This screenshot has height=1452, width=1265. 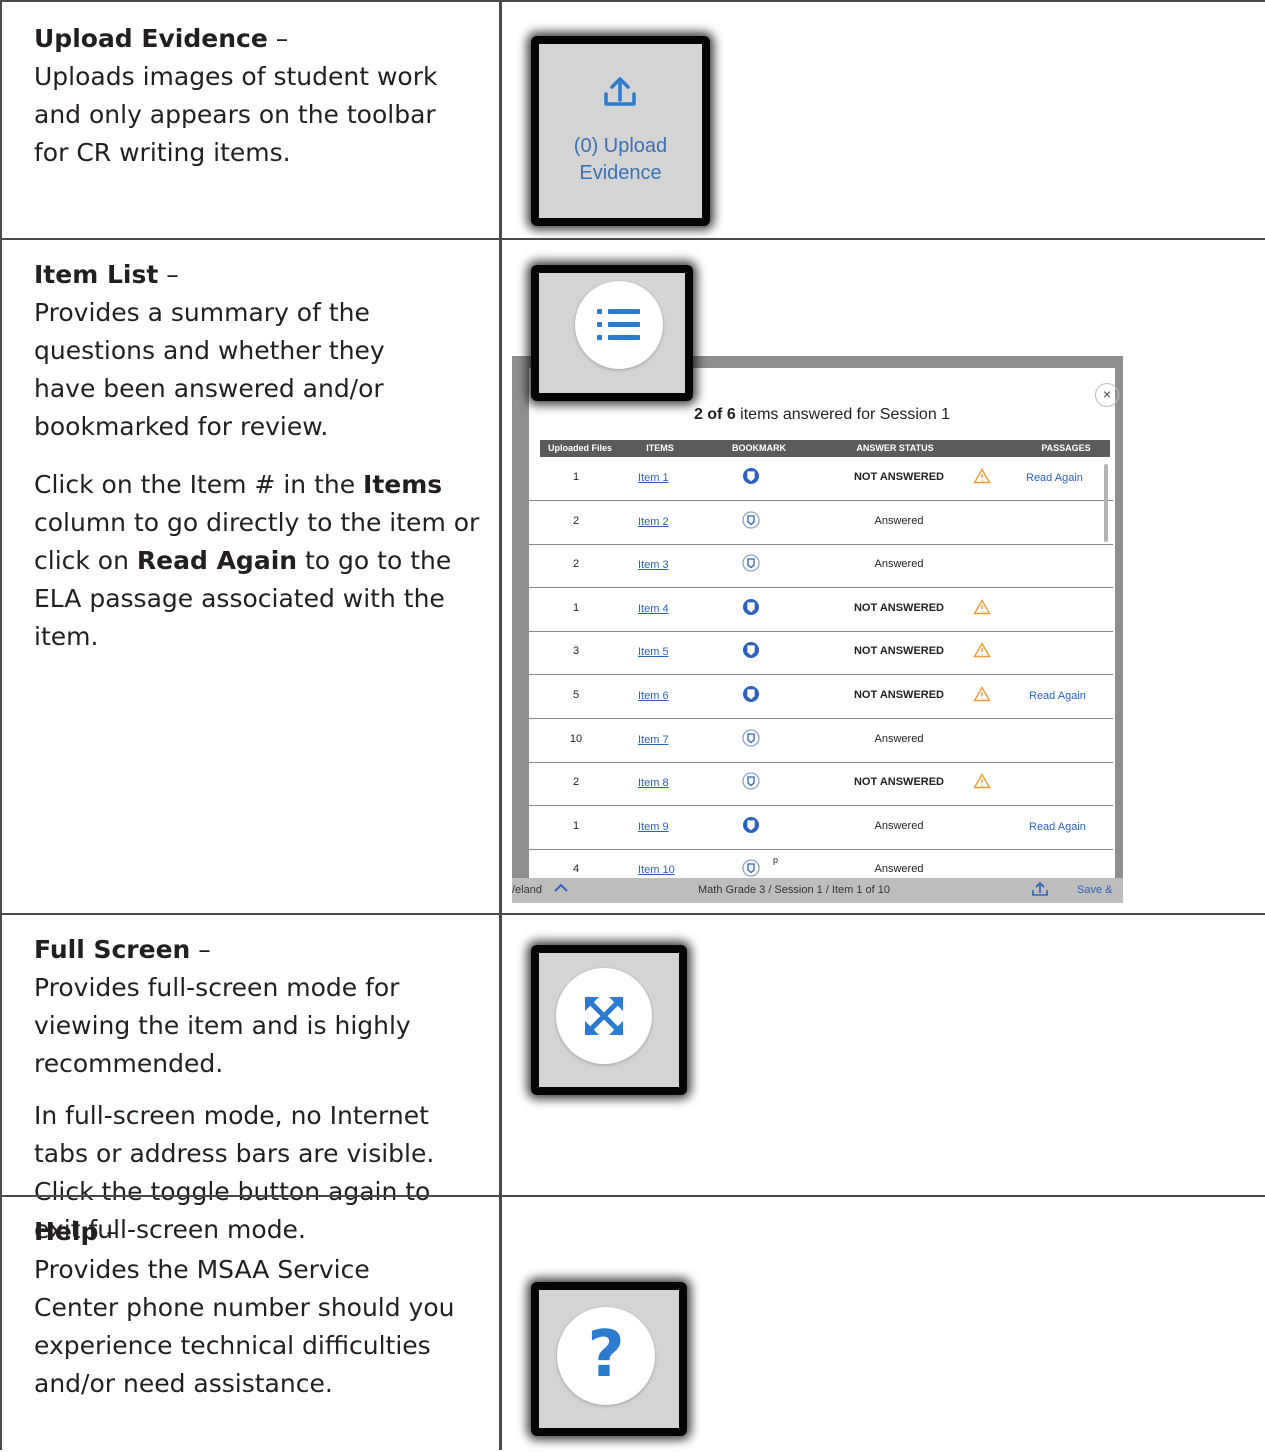 I want to click on item-list-button-image, so click(x=612, y=333).